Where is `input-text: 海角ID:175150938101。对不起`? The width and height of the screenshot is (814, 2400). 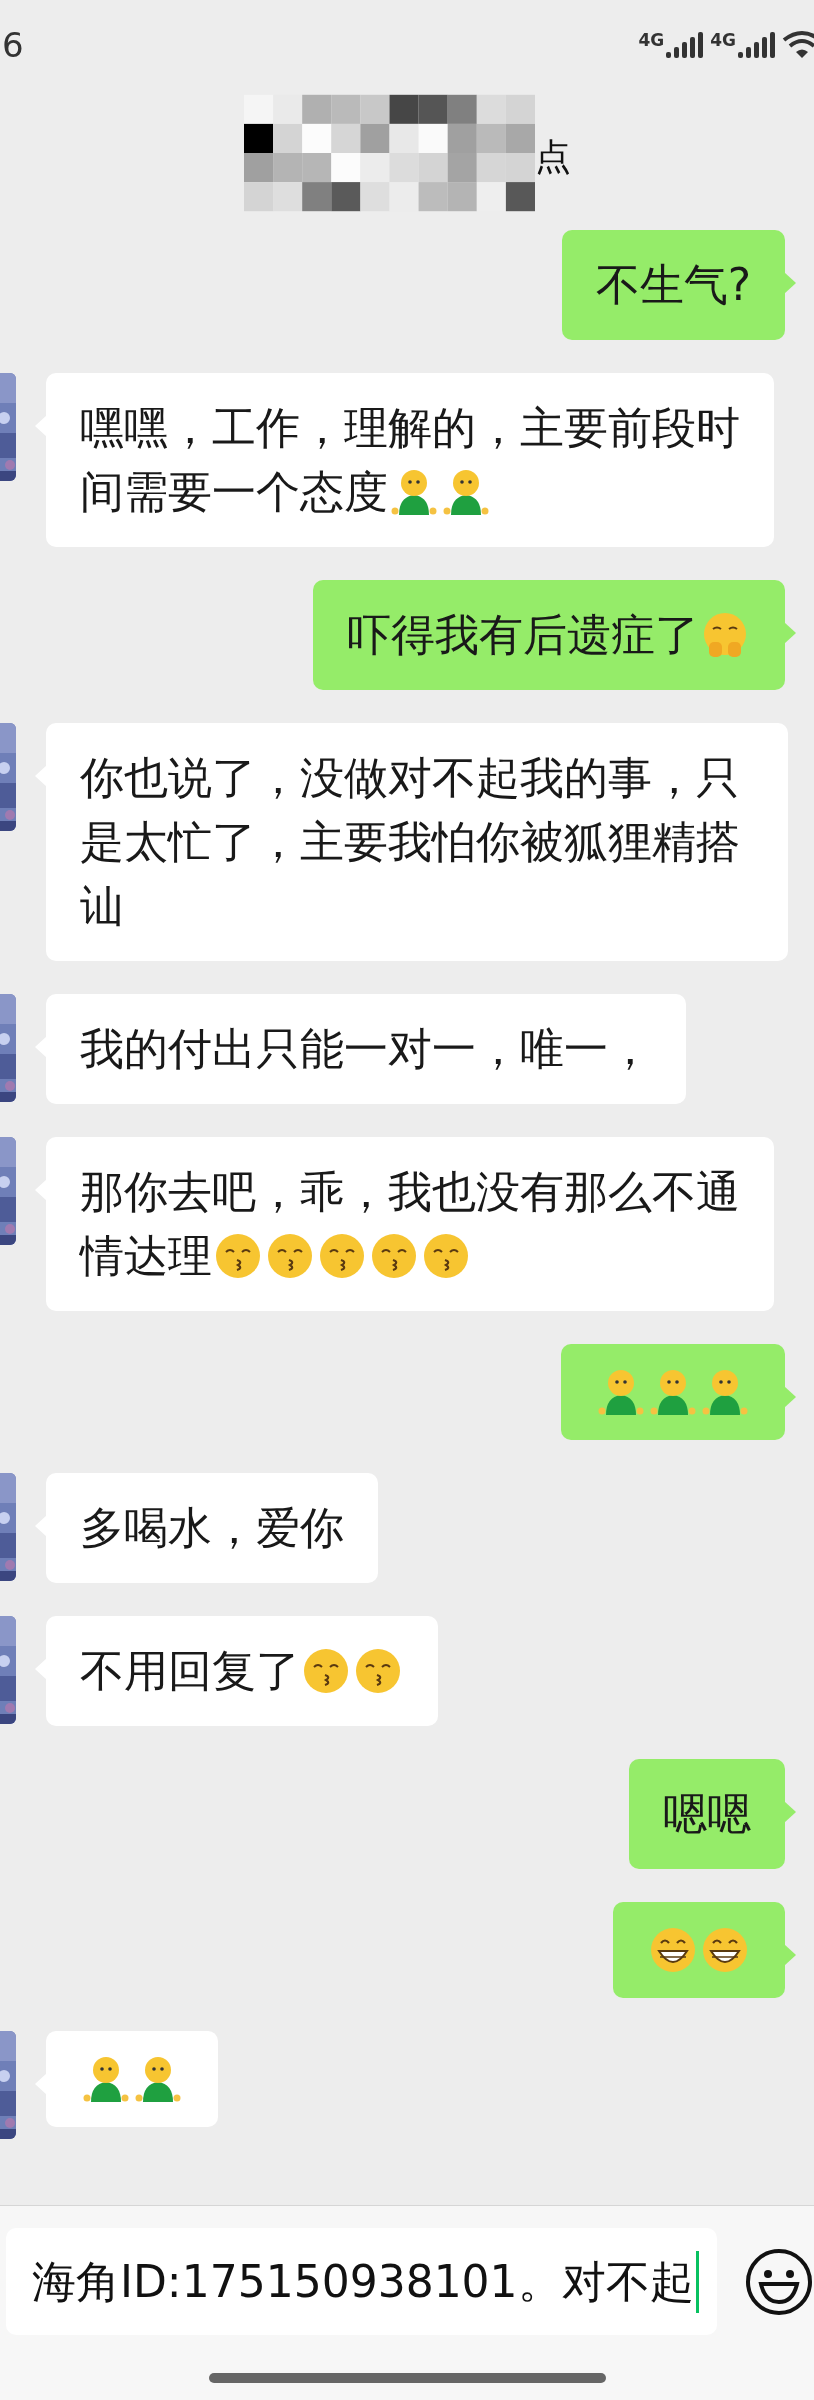 input-text: 海角ID:175150938101。对不起 is located at coordinates (363, 2281).